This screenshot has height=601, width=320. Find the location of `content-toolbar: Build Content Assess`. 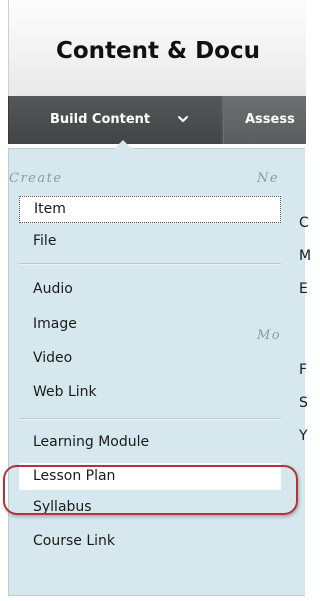

content-toolbar: Build Content Assess is located at coordinates (157, 120).